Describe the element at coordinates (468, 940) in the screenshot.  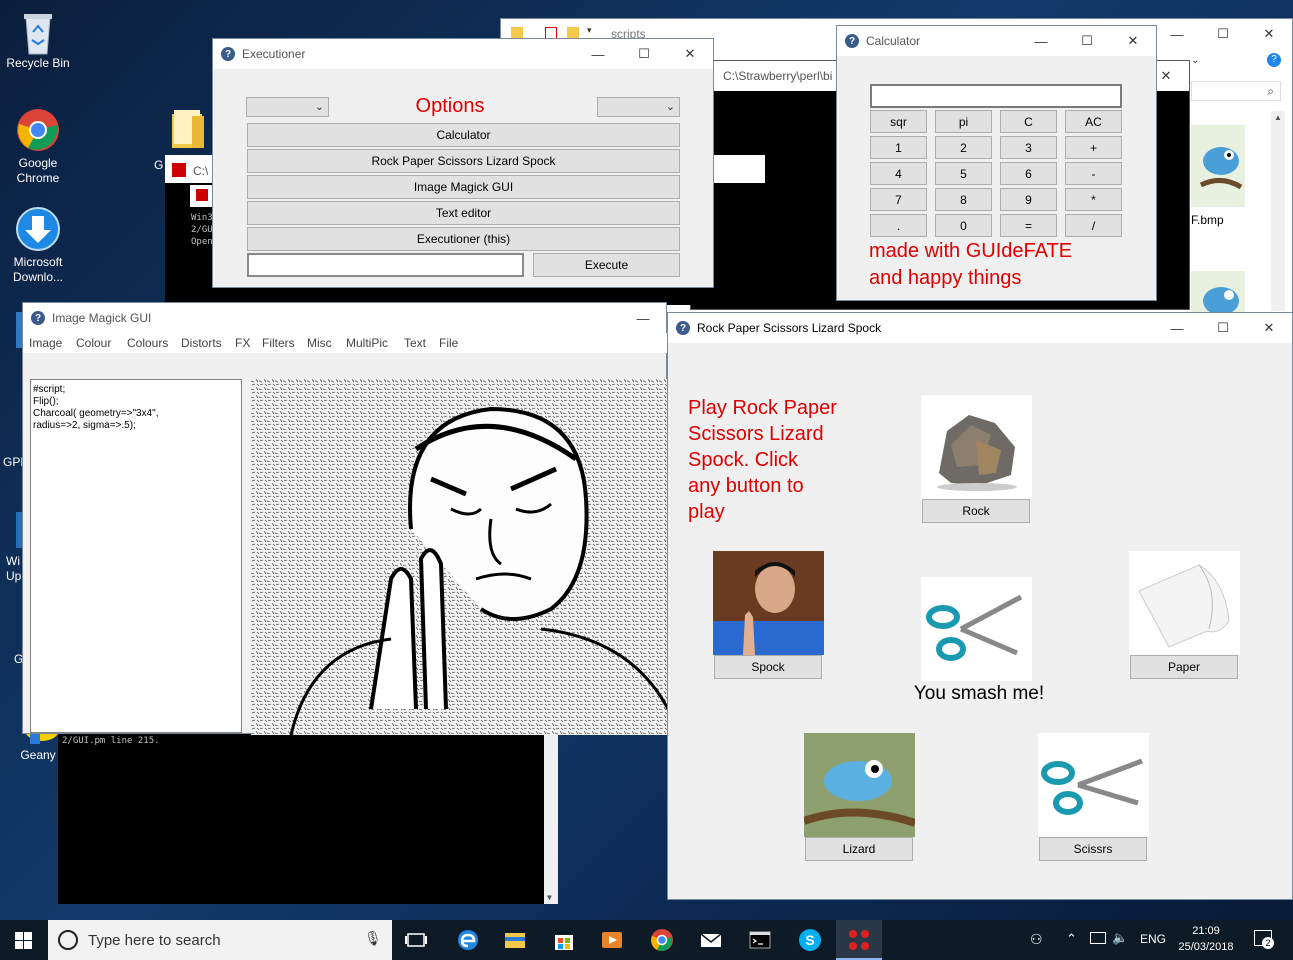
I see `edge-icon` at that location.